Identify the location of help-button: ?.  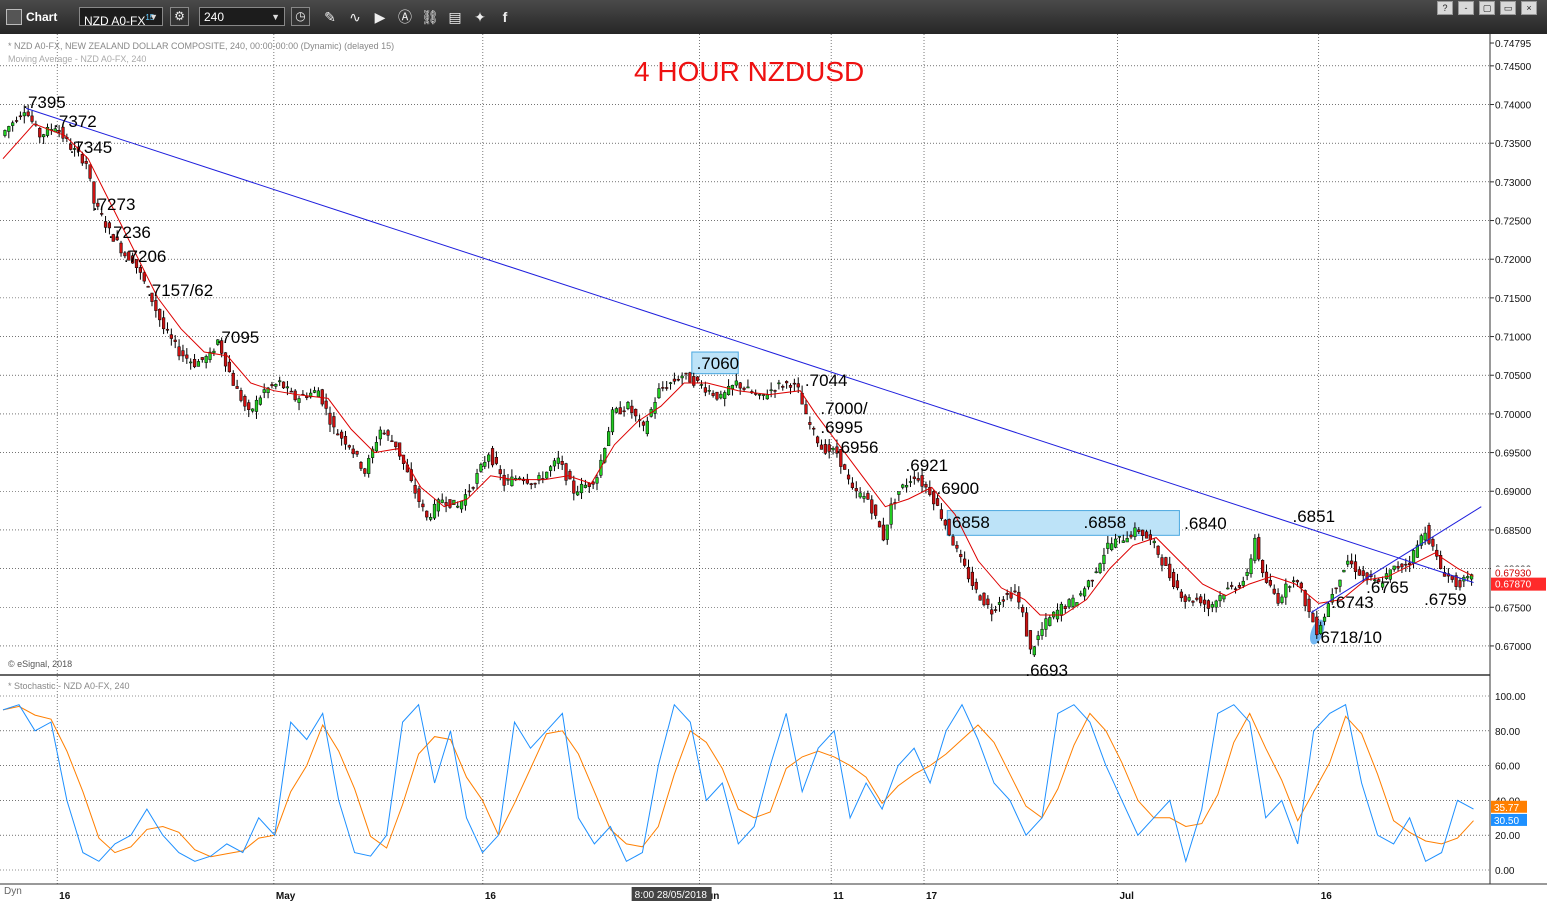
(1445, 8).